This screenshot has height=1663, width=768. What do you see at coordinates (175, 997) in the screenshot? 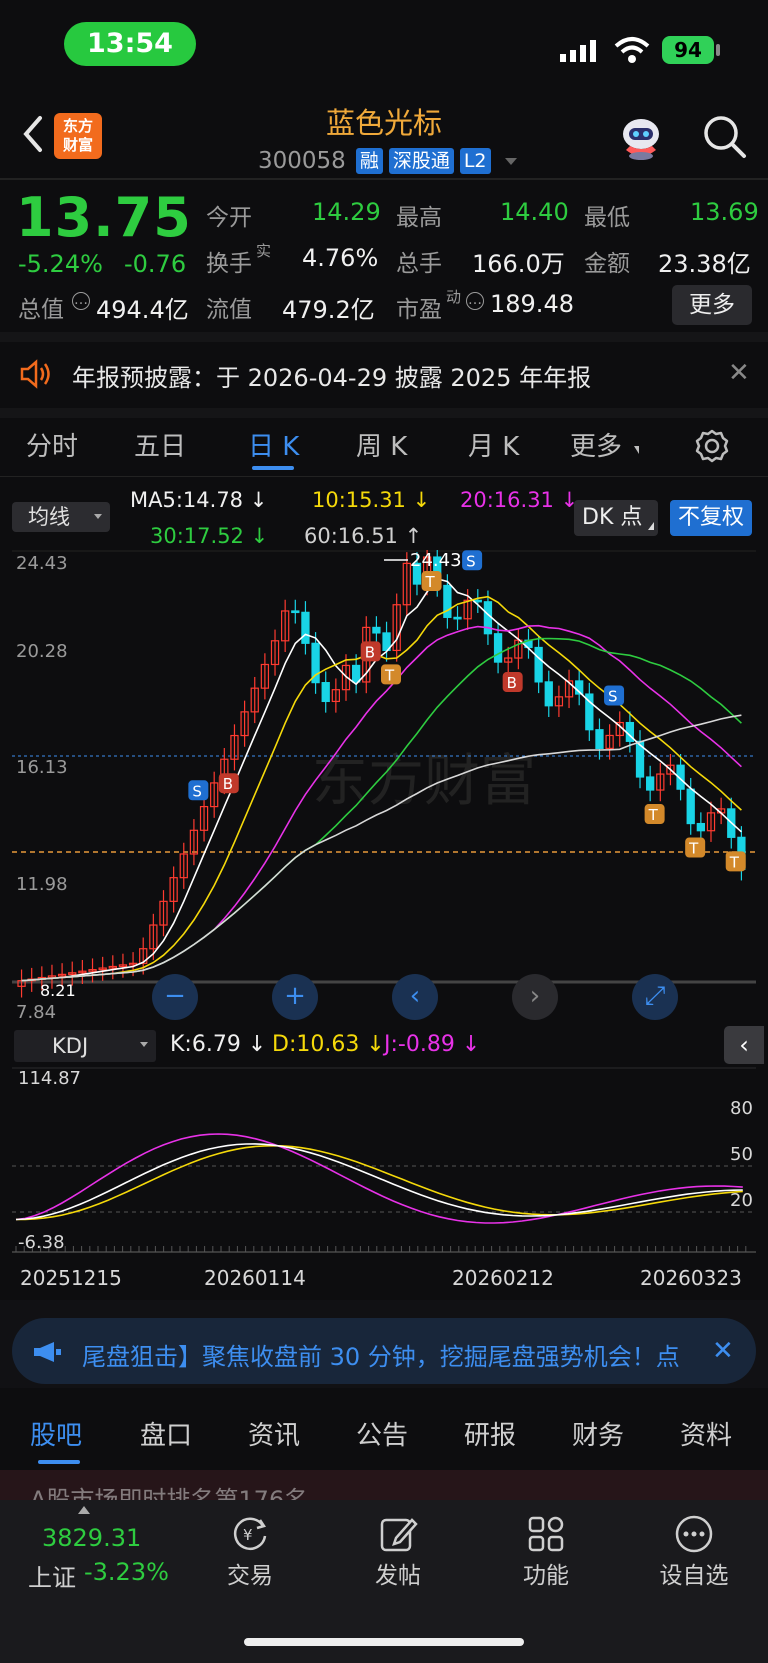
I see `zoom-out-button: −` at bounding box center [175, 997].